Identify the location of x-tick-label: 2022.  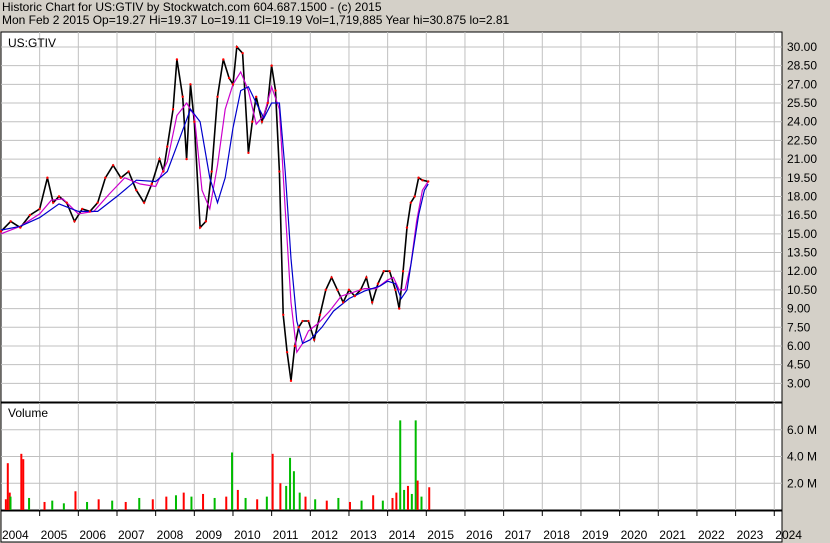
(711, 535).